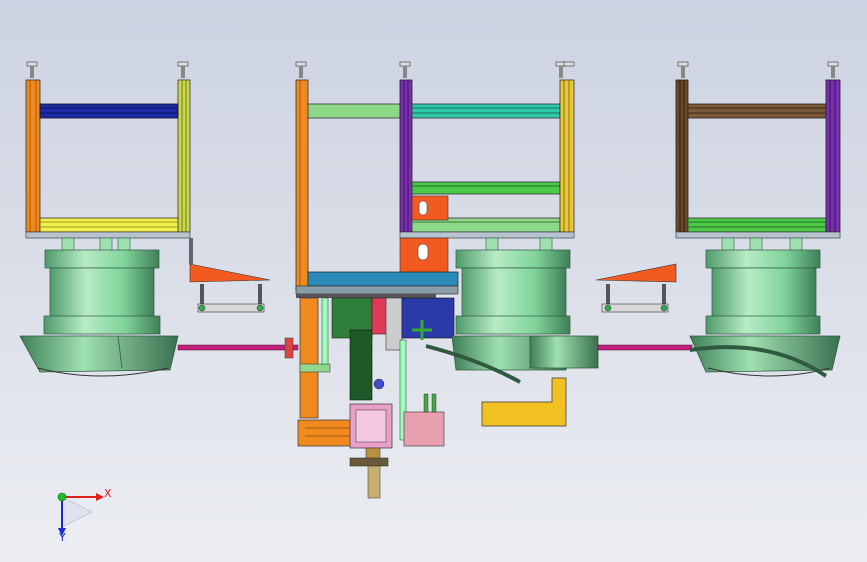 This screenshot has width=867, height=562. What do you see at coordinates (100, 497) in the screenshot?
I see `x-arrow-head` at bounding box center [100, 497].